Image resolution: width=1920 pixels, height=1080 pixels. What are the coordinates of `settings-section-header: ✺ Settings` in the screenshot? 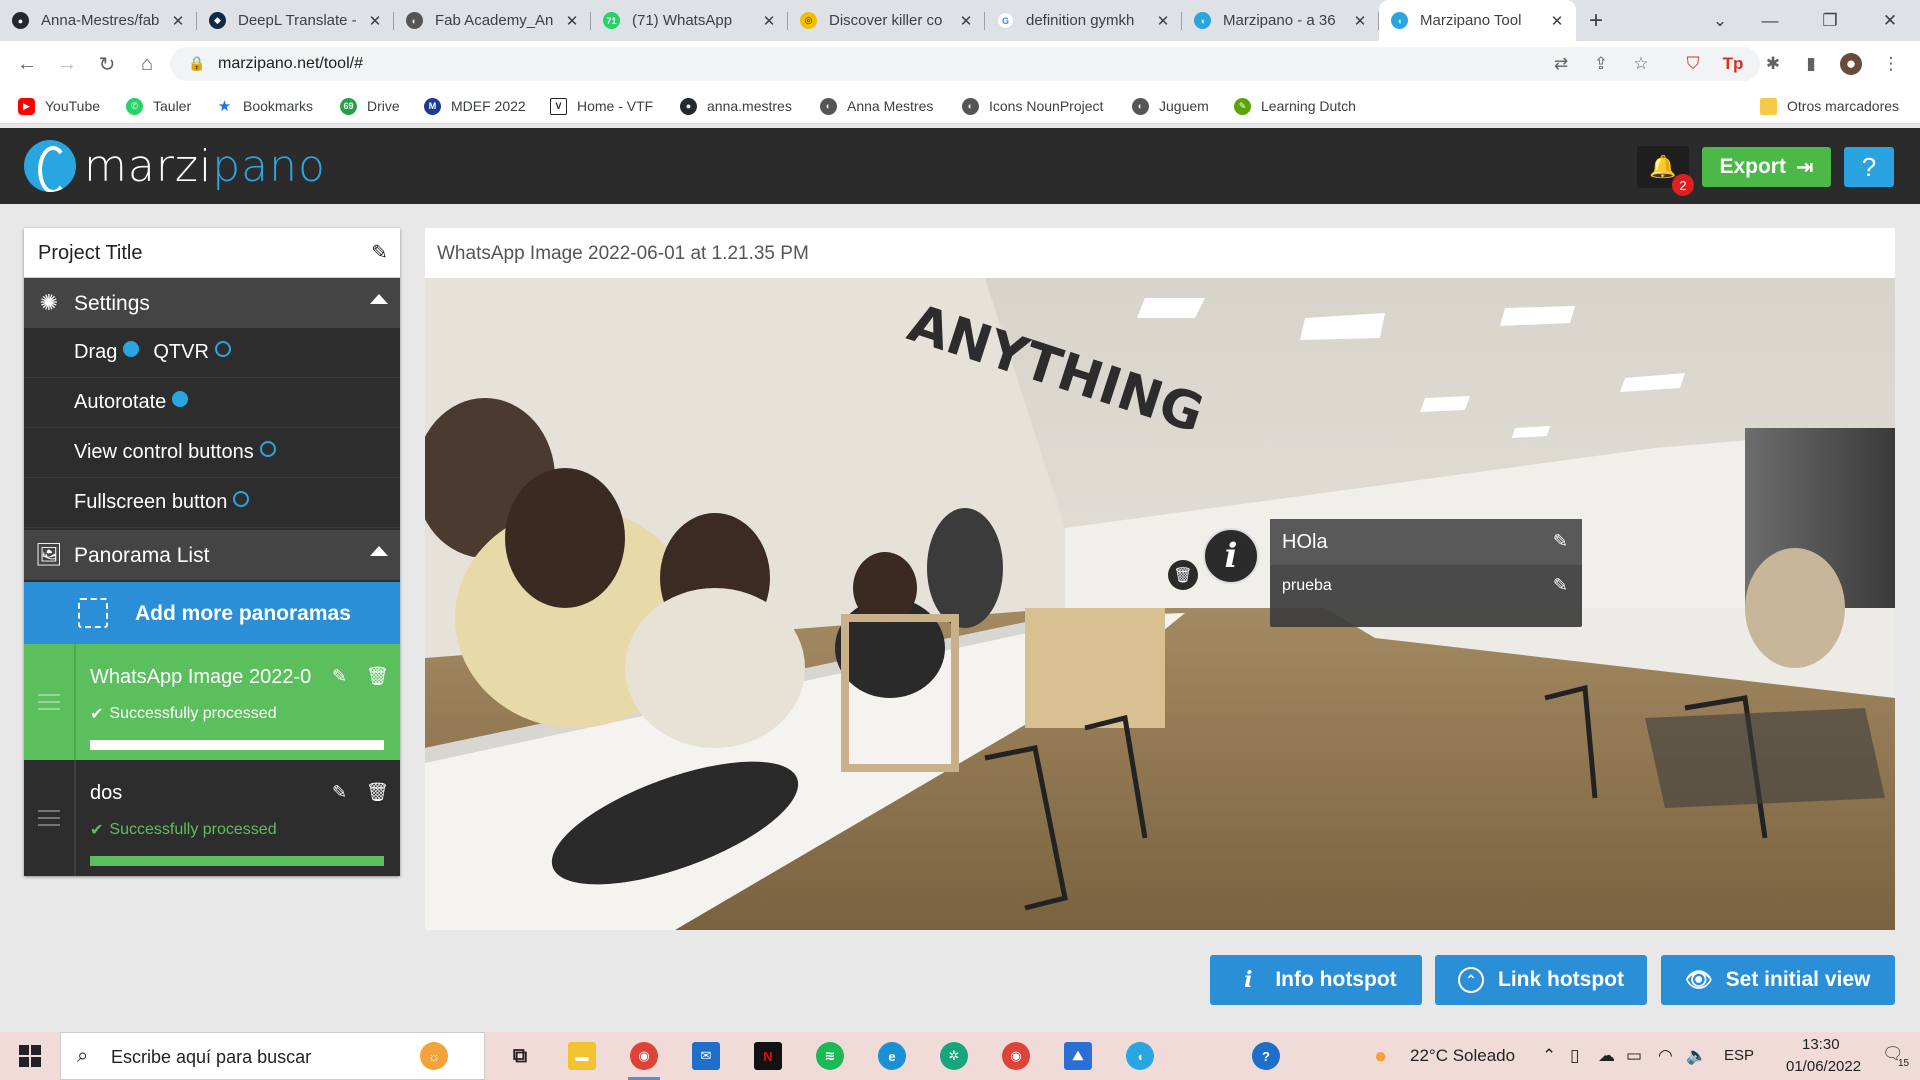 It's located at (212, 303).